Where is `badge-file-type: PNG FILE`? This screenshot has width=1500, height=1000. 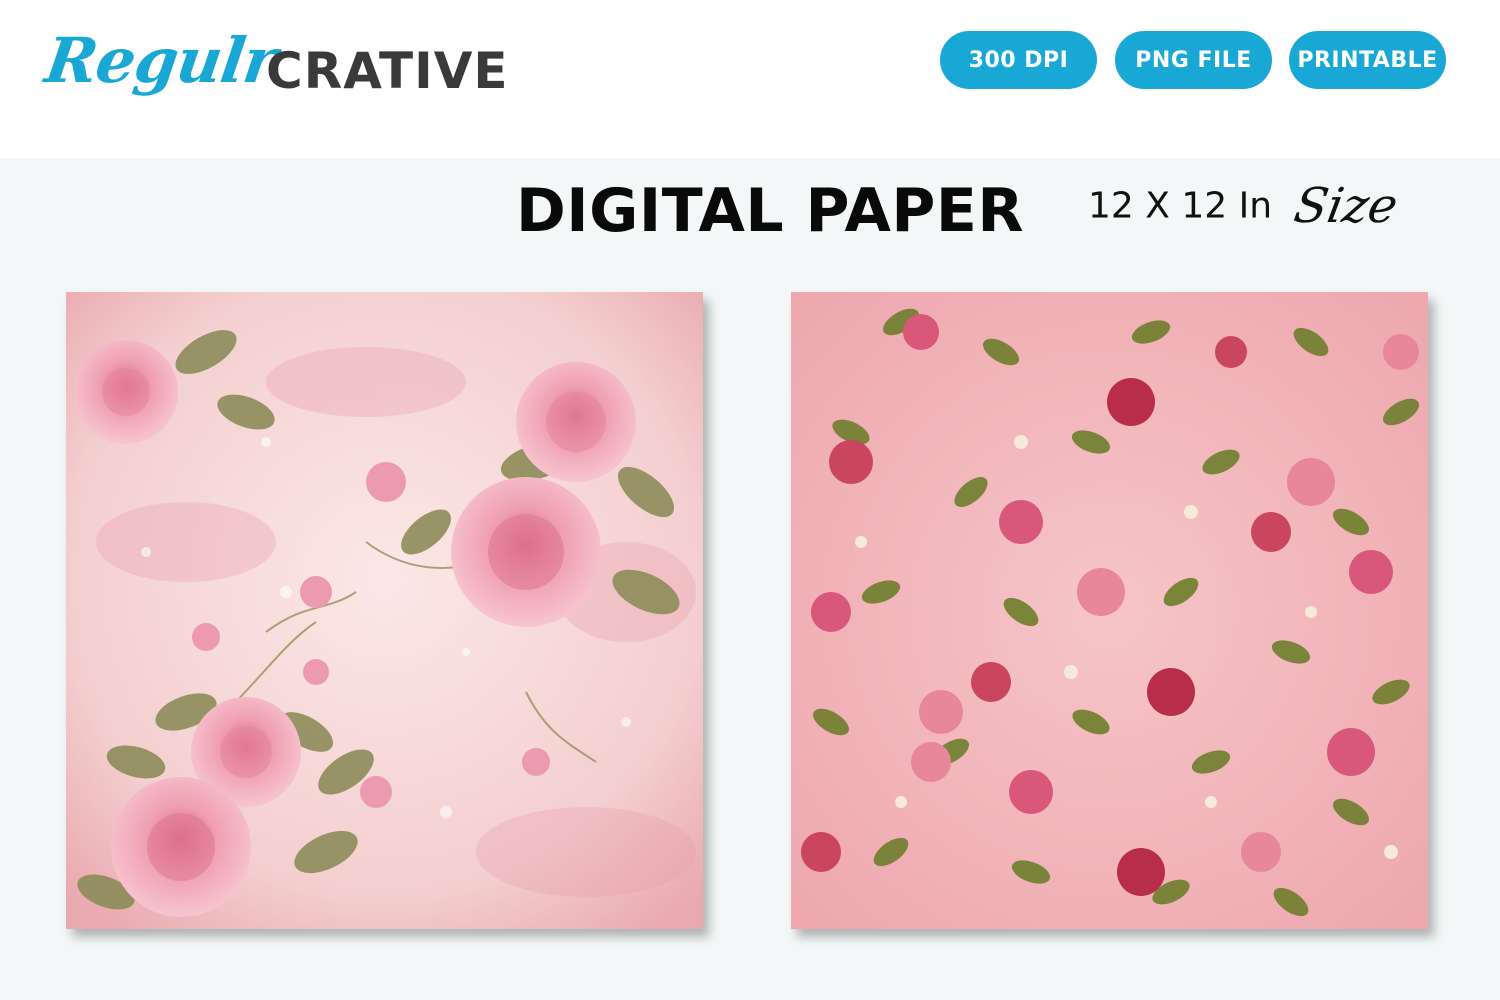
badge-file-type: PNG FILE is located at coordinates (1193, 60).